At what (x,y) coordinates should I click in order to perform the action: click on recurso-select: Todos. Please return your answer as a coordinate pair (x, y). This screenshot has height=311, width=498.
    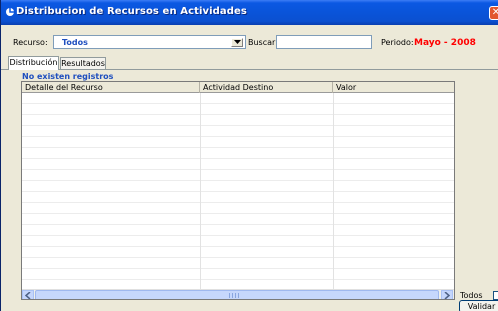
    Looking at the image, I should click on (149, 42).